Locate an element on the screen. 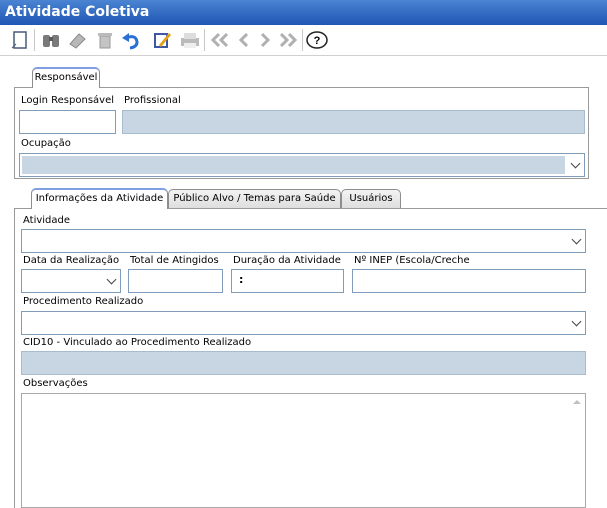  observacoes-scrollbar is located at coordinates (576, 450).